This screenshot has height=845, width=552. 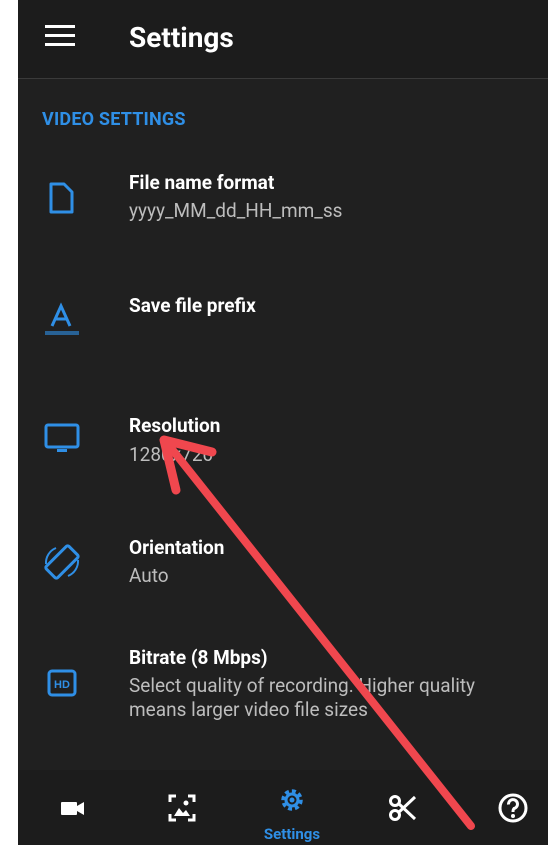 I want to click on page-title: Settings, so click(x=181, y=37).